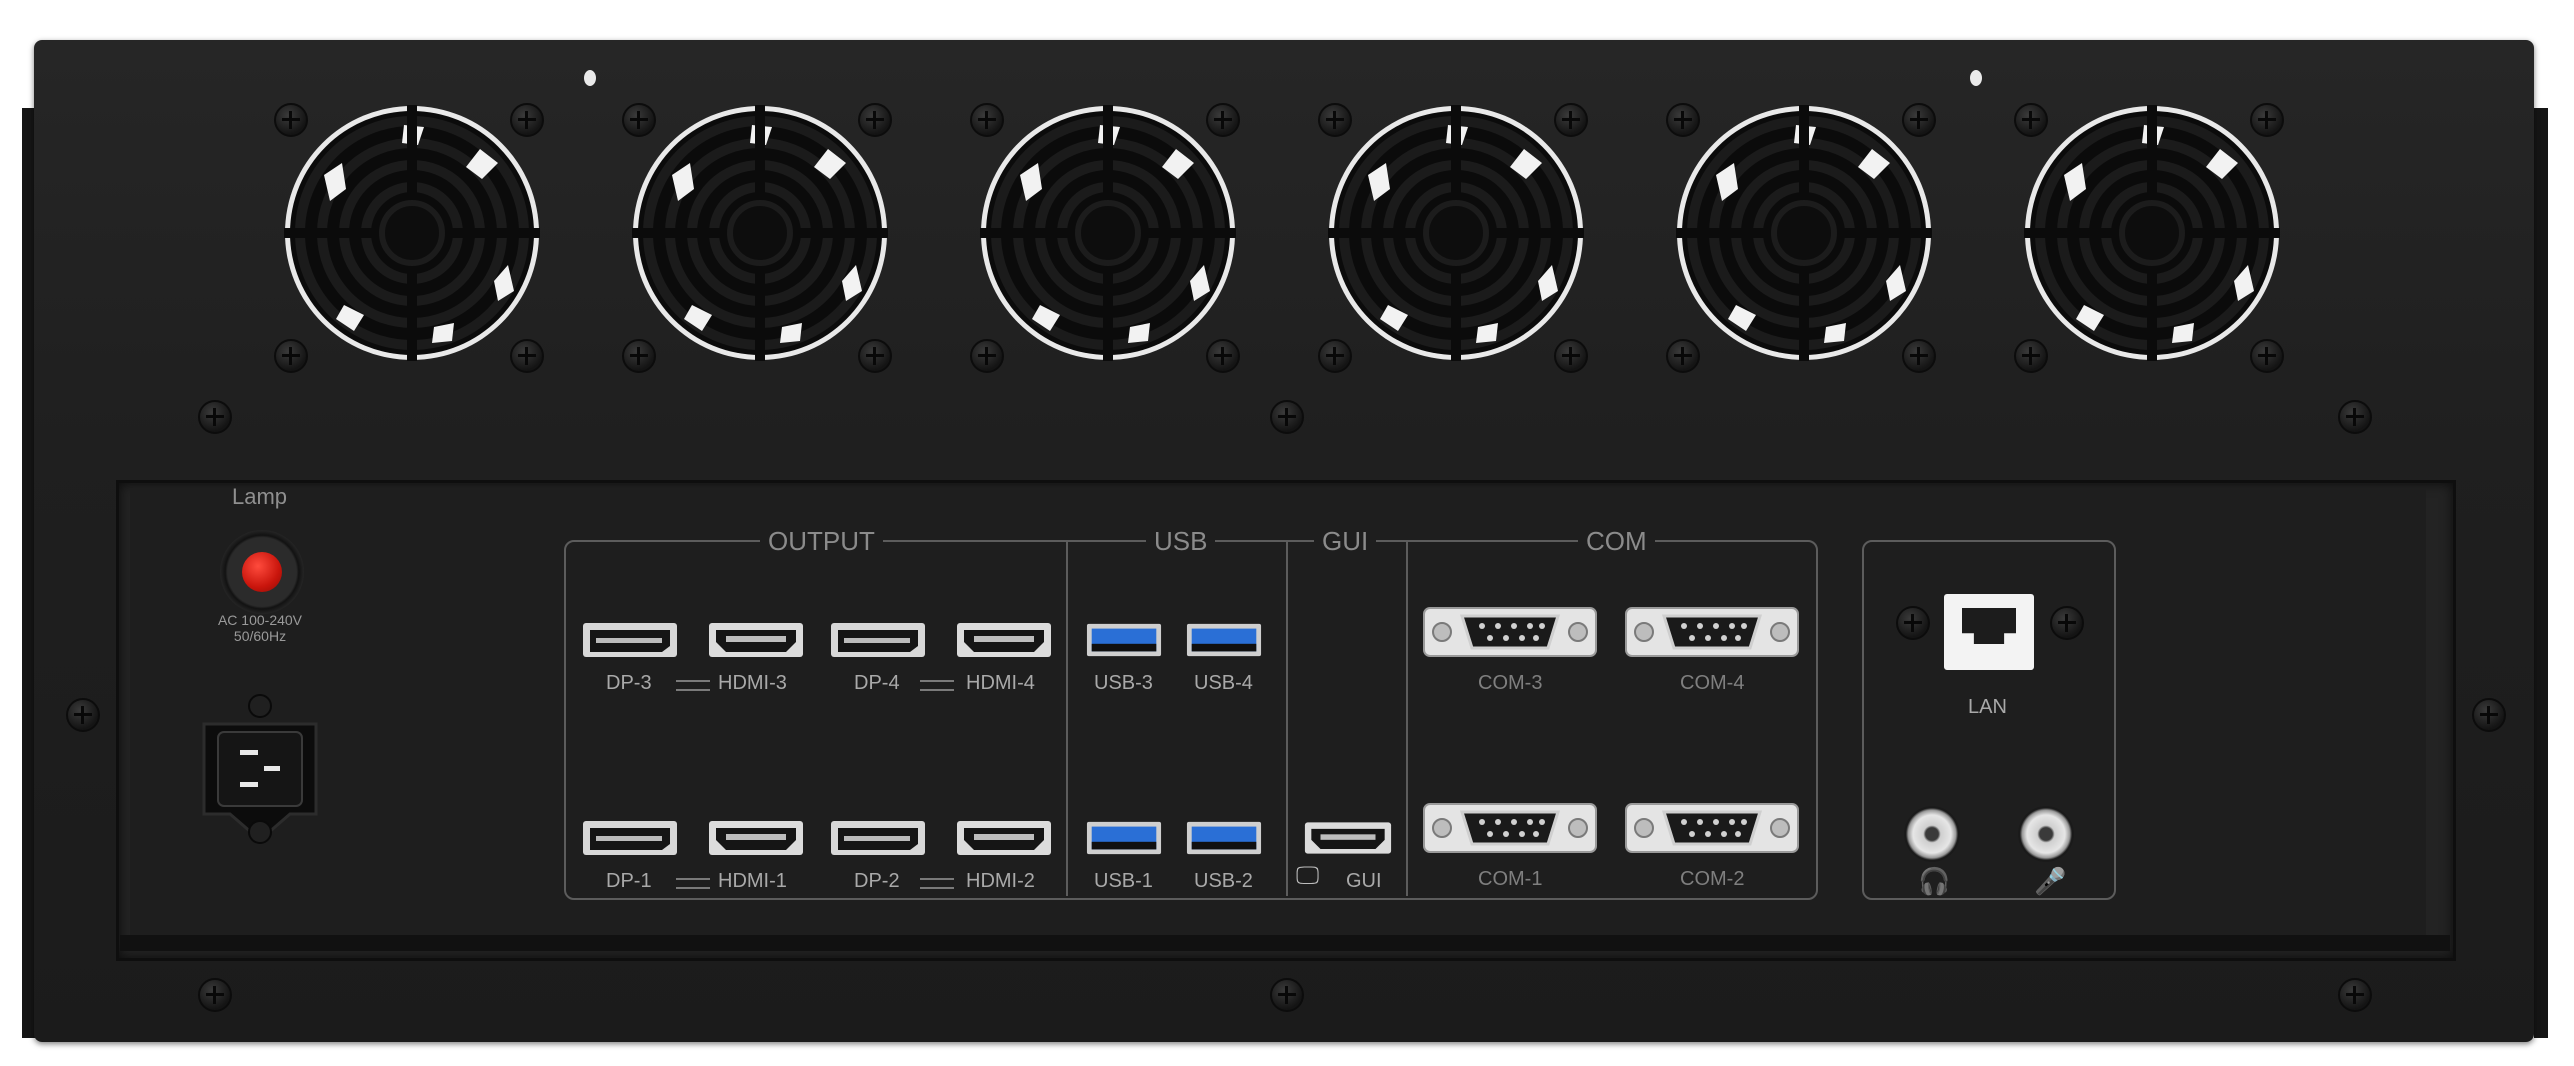 Image resolution: width=2574 pixels, height=1066 pixels. Describe the element at coordinates (1932, 834) in the screenshot. I see `headphone-jack` at that location.